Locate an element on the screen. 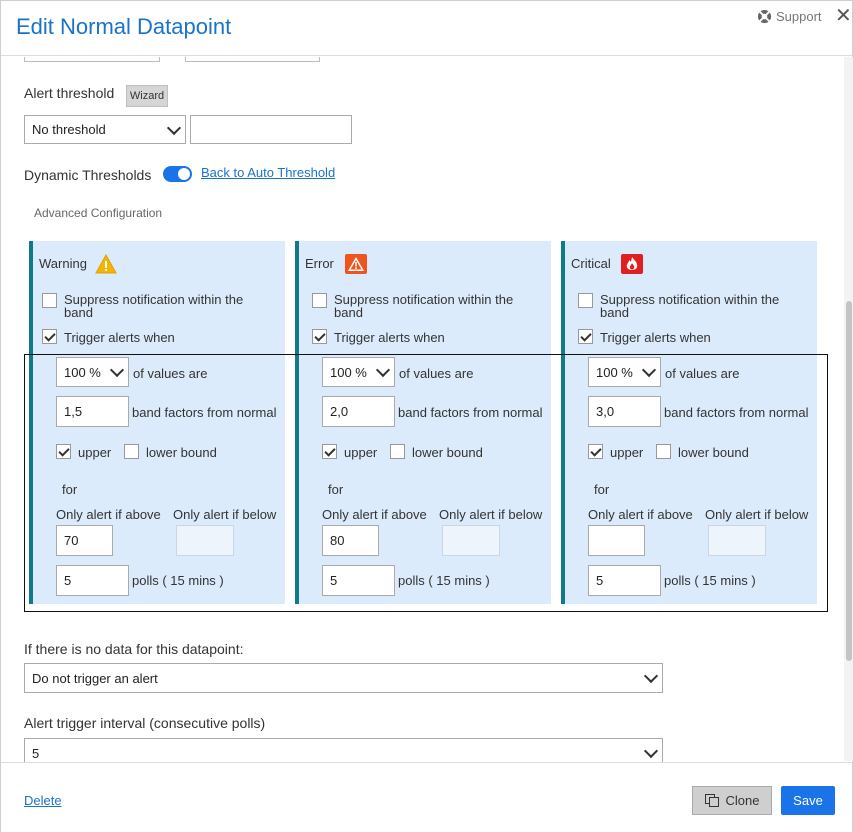 This screenshot has width=853, height=832. threshold-operator-select: No threshold is located at coordinates (105, 129).